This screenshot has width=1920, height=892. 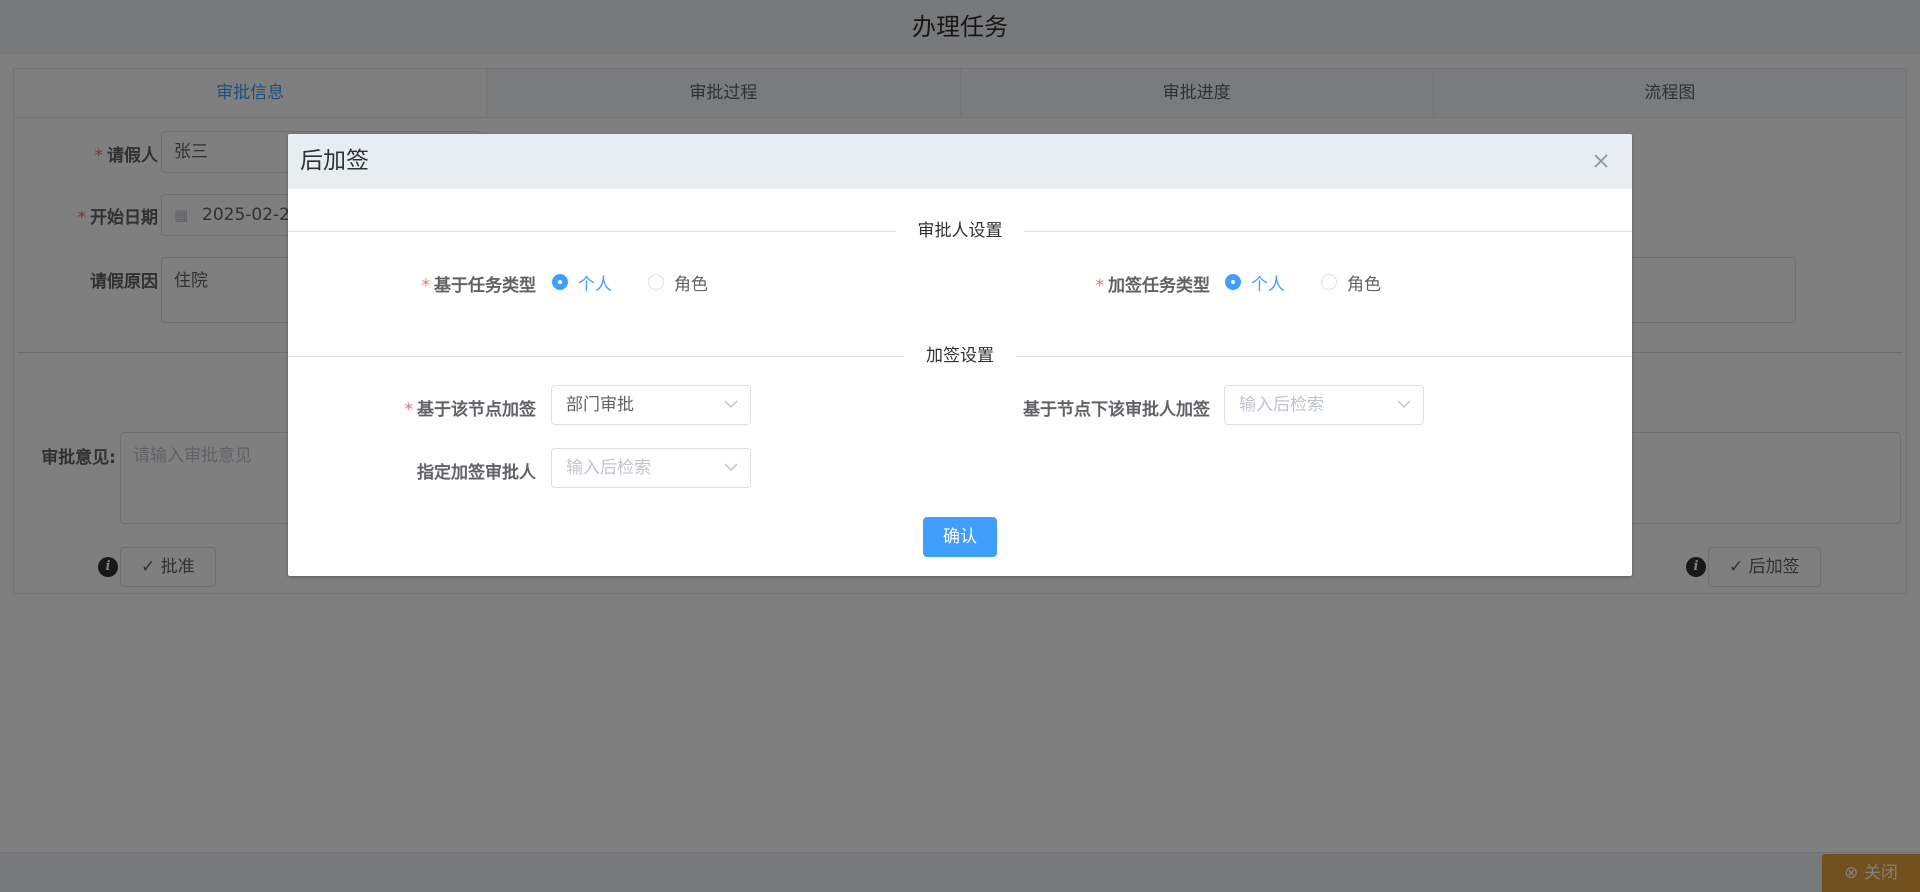 What do you see at coordinates (1351, 282) in the screenshot?
I see `add-sign-task-type-role-radio: 角色` at bounding box center [1351, 282].